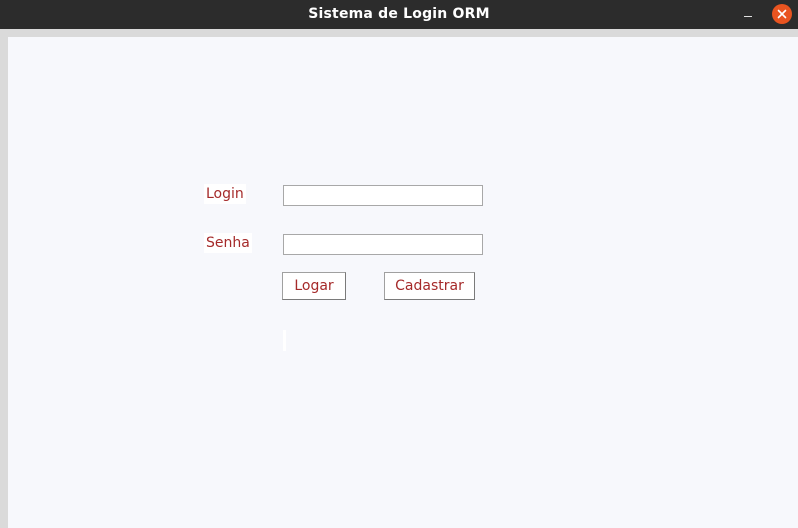 This screenshot has width=798, height=528. I want to click on close-icon, so click(782, 14).